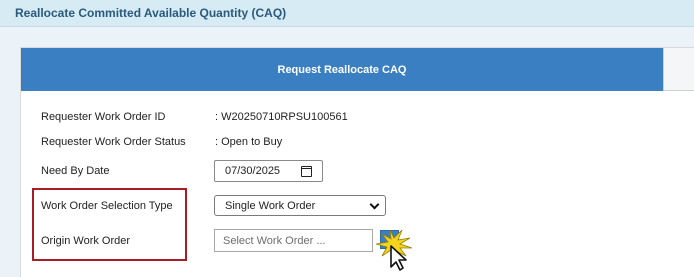  What do you see at coordinates (75, 171) in the screenshot?
I see `need-by-date-label: Need By Date` at bounding box center [75, 171].